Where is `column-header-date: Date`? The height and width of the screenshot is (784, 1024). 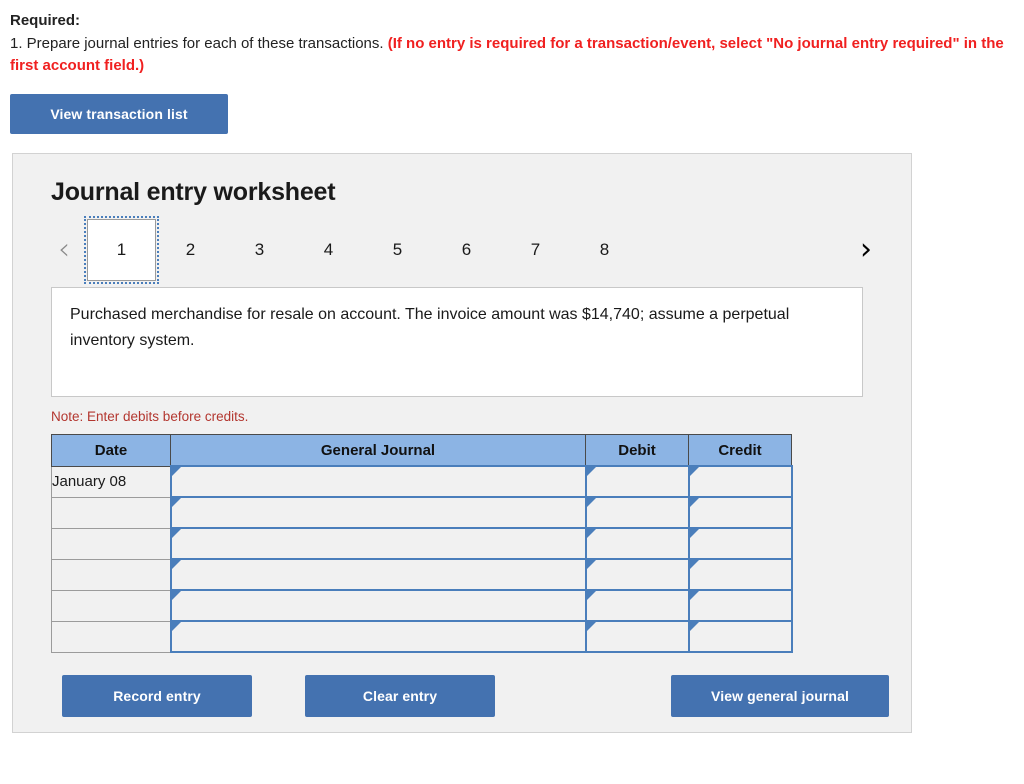
column-header-date: Date is located at coordinates (111, 450).